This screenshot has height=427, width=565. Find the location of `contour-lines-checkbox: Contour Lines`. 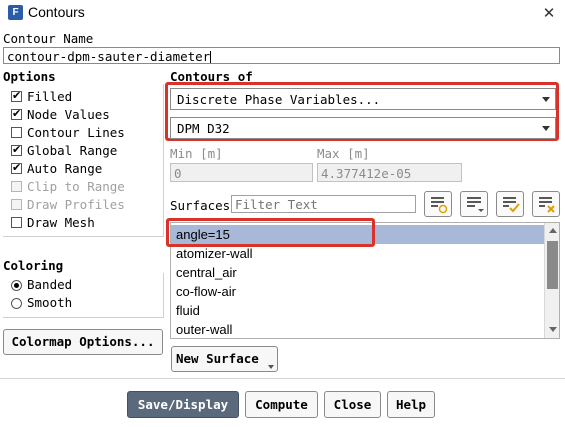

contour-lines-checkbox: Contour Lines is located at coordinates (68, 132).